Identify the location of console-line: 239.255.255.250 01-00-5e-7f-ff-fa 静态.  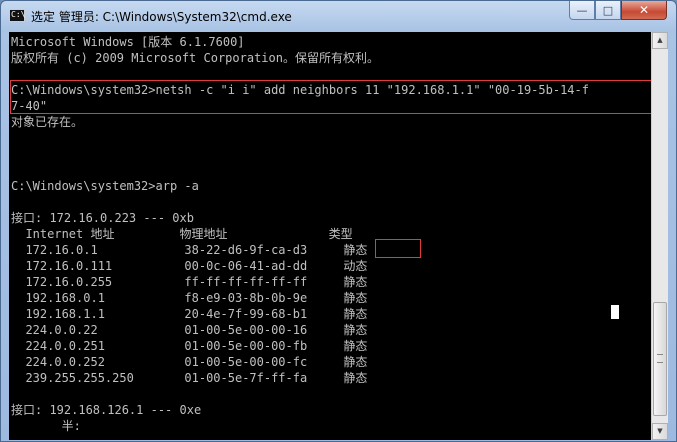
(189, 378).